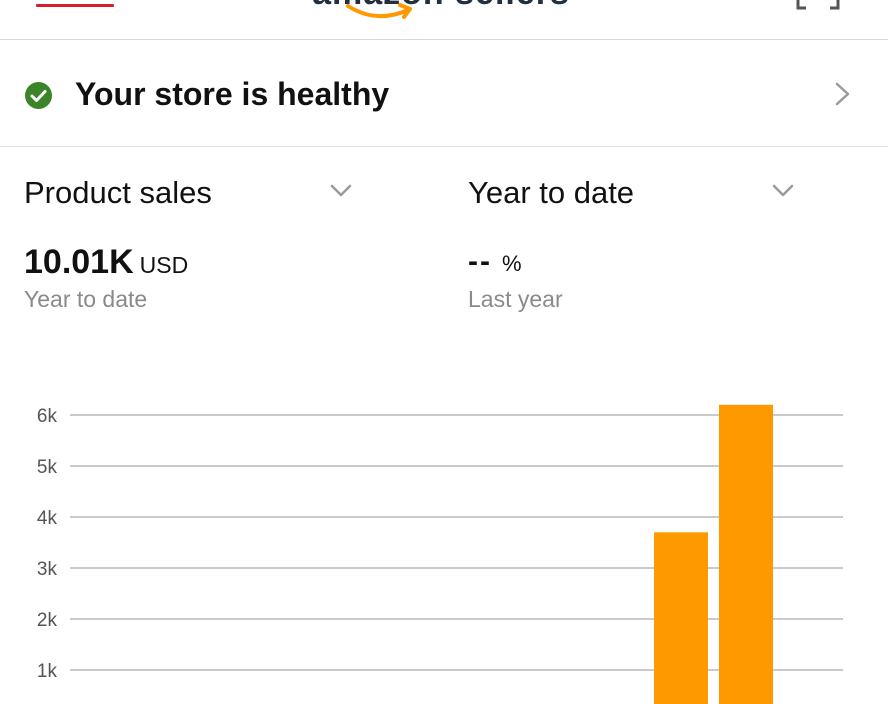 Image resolution: width=888 pixels, height=704 pixels. What do you see at coordinates (480, 261) in the screenshot?
I see `comparison-value: --` at bounding box center [480, 261].